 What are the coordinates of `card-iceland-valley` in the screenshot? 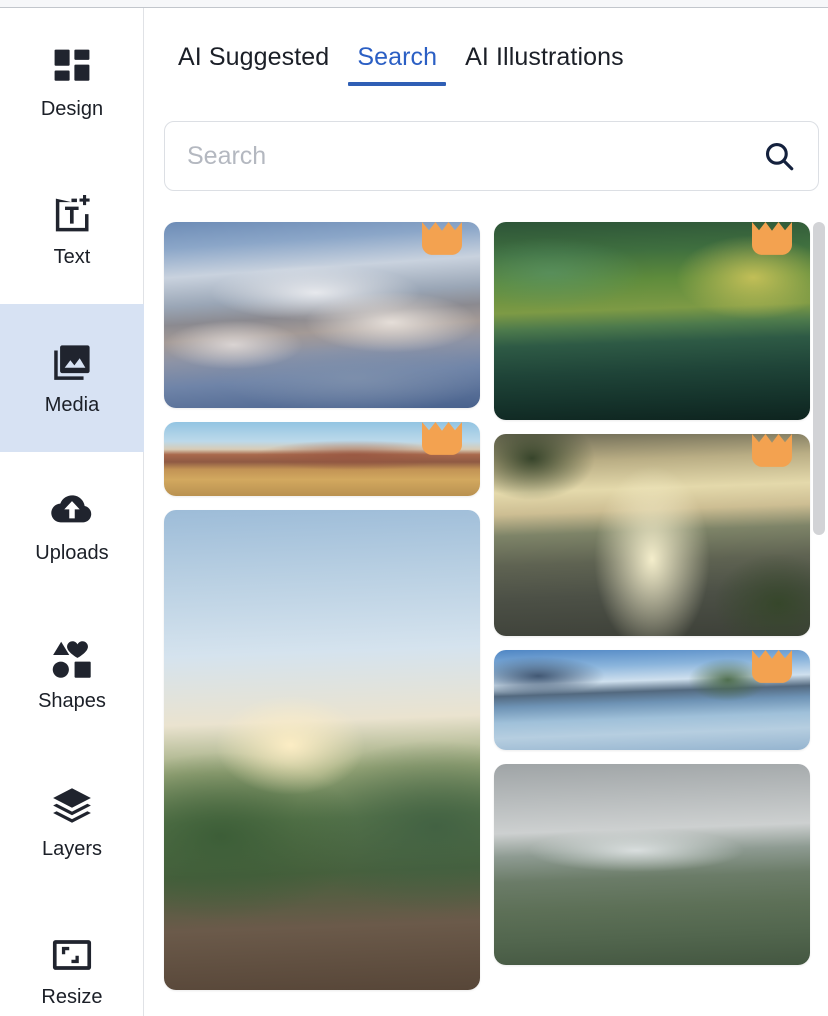 It's located at (652, 864).